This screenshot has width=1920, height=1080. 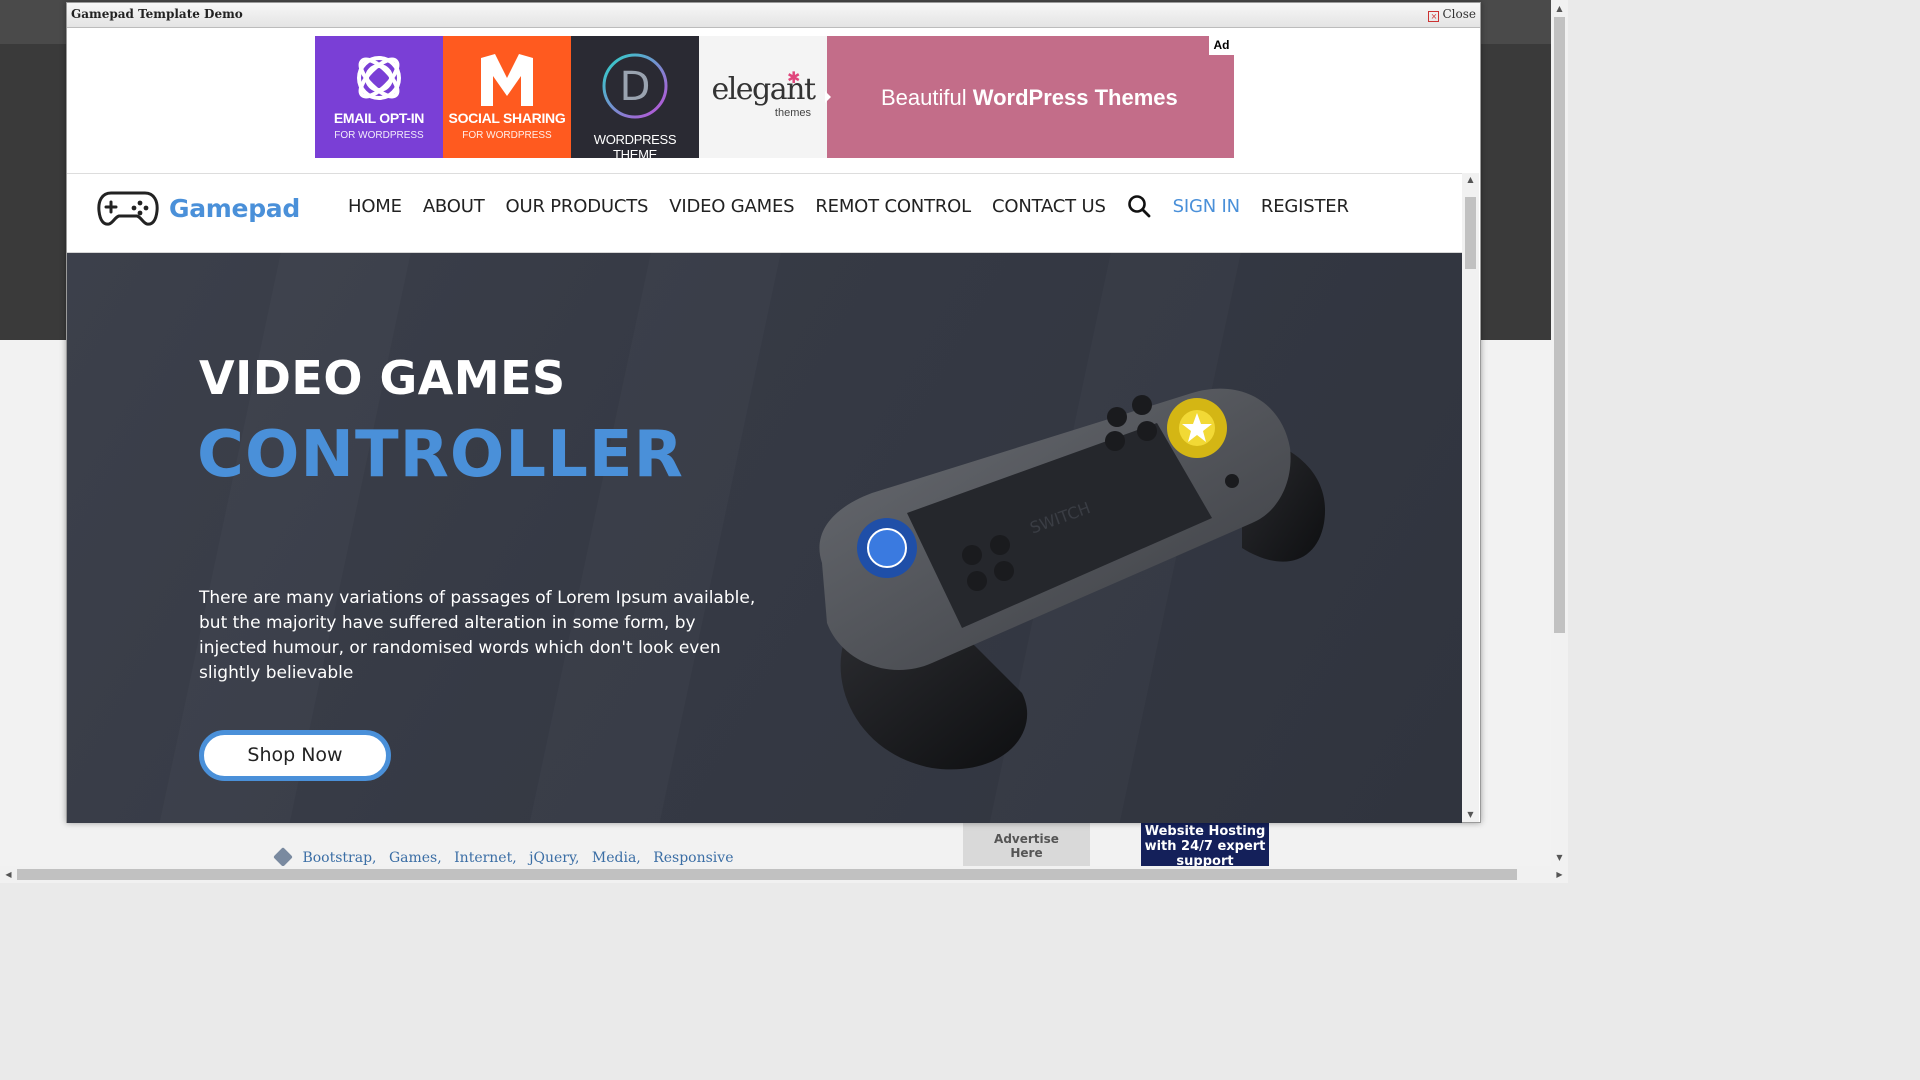 I want to click on advertise-here-box: Advertise Here, so click(x=1026, y=844).